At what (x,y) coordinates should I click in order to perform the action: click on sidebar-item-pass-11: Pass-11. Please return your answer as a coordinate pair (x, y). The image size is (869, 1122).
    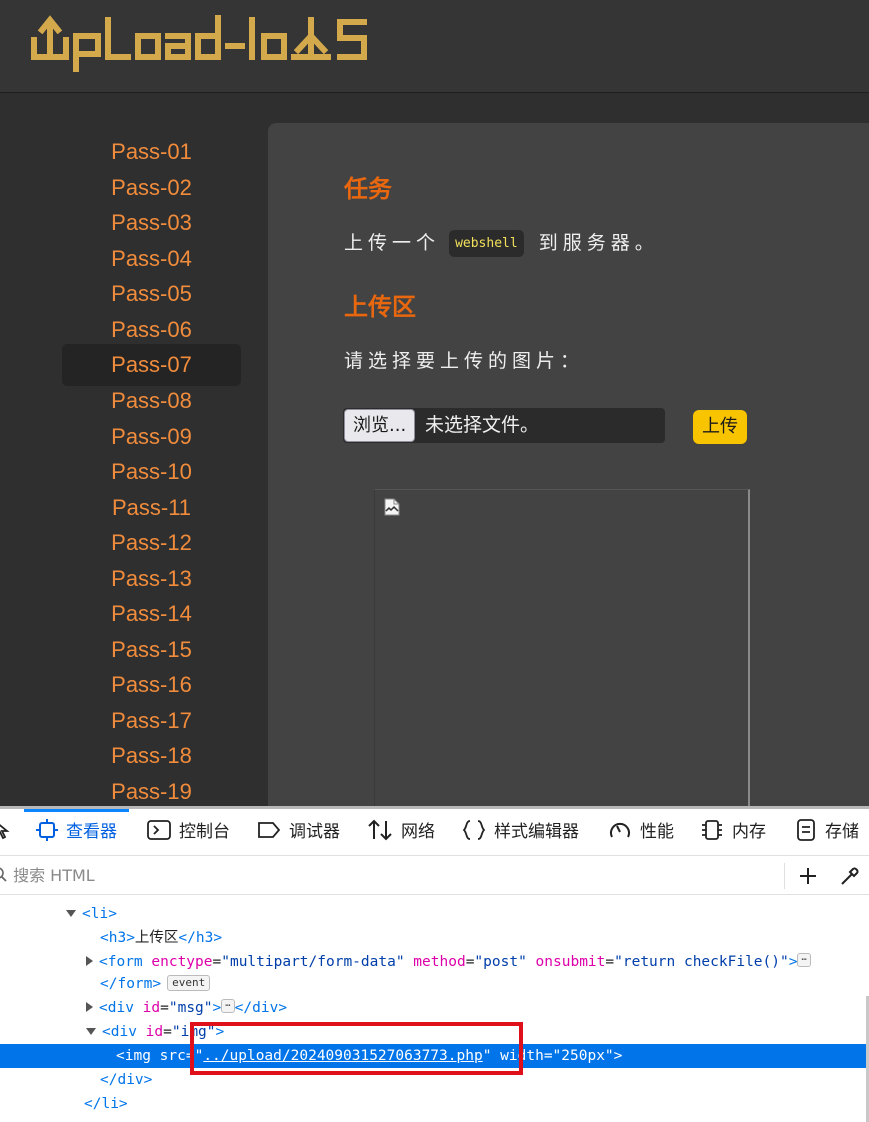
    Looking at the image, I should click on (151, 508).